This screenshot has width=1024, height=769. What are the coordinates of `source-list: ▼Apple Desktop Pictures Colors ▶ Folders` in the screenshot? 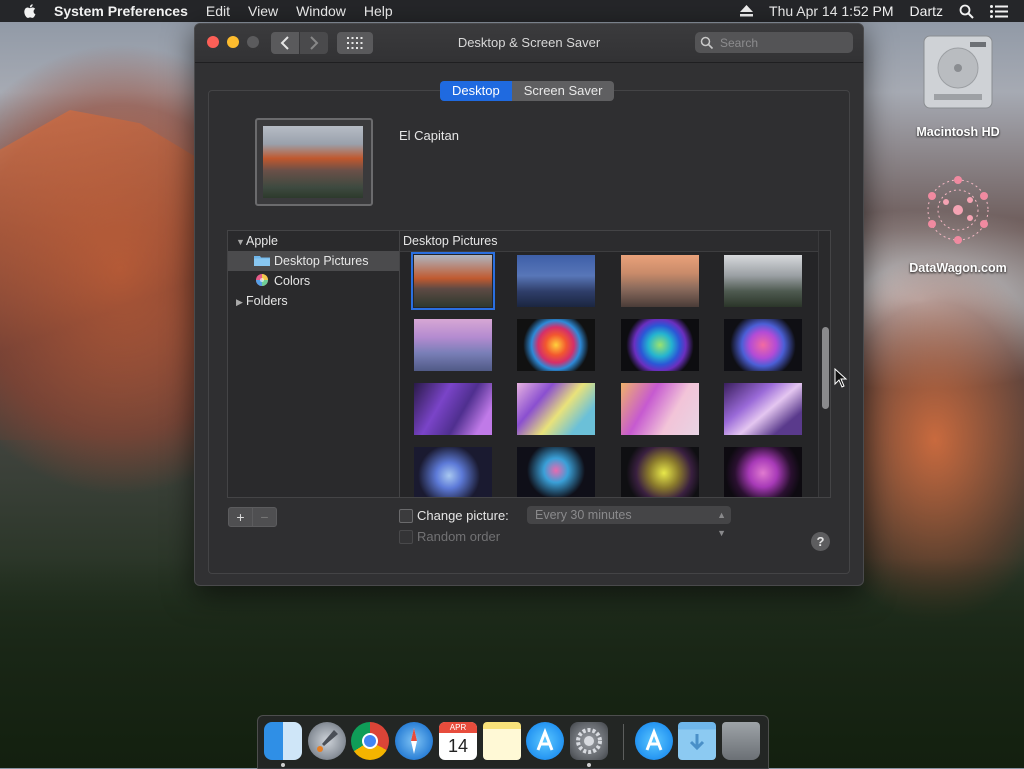 It's located at (313, 364).